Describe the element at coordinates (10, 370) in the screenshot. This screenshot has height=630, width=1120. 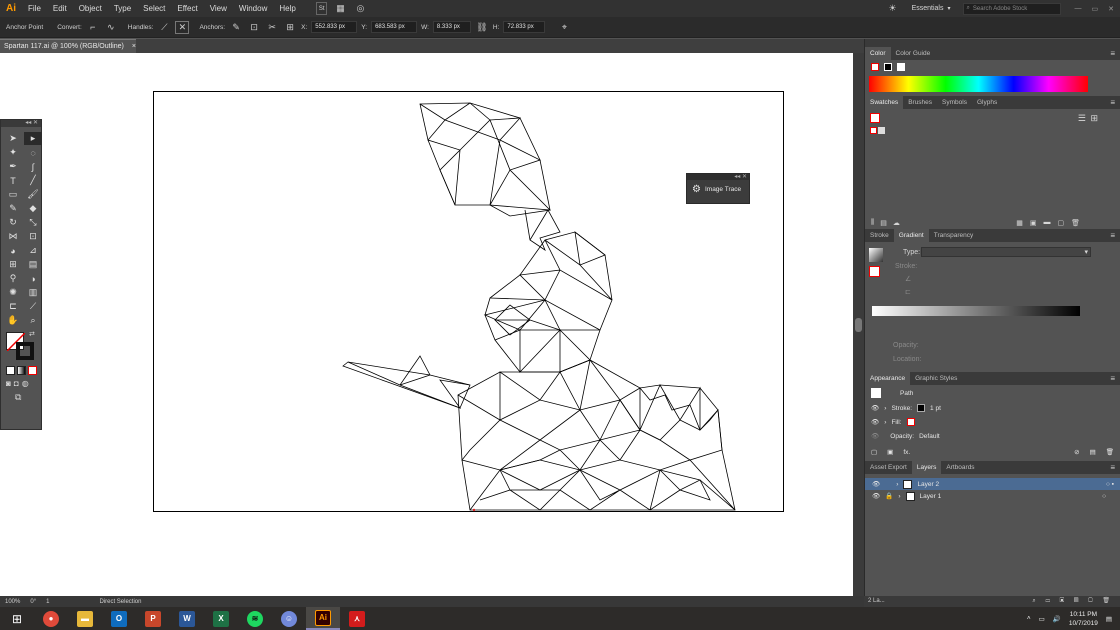
I see `color-mode-icon` at that location.